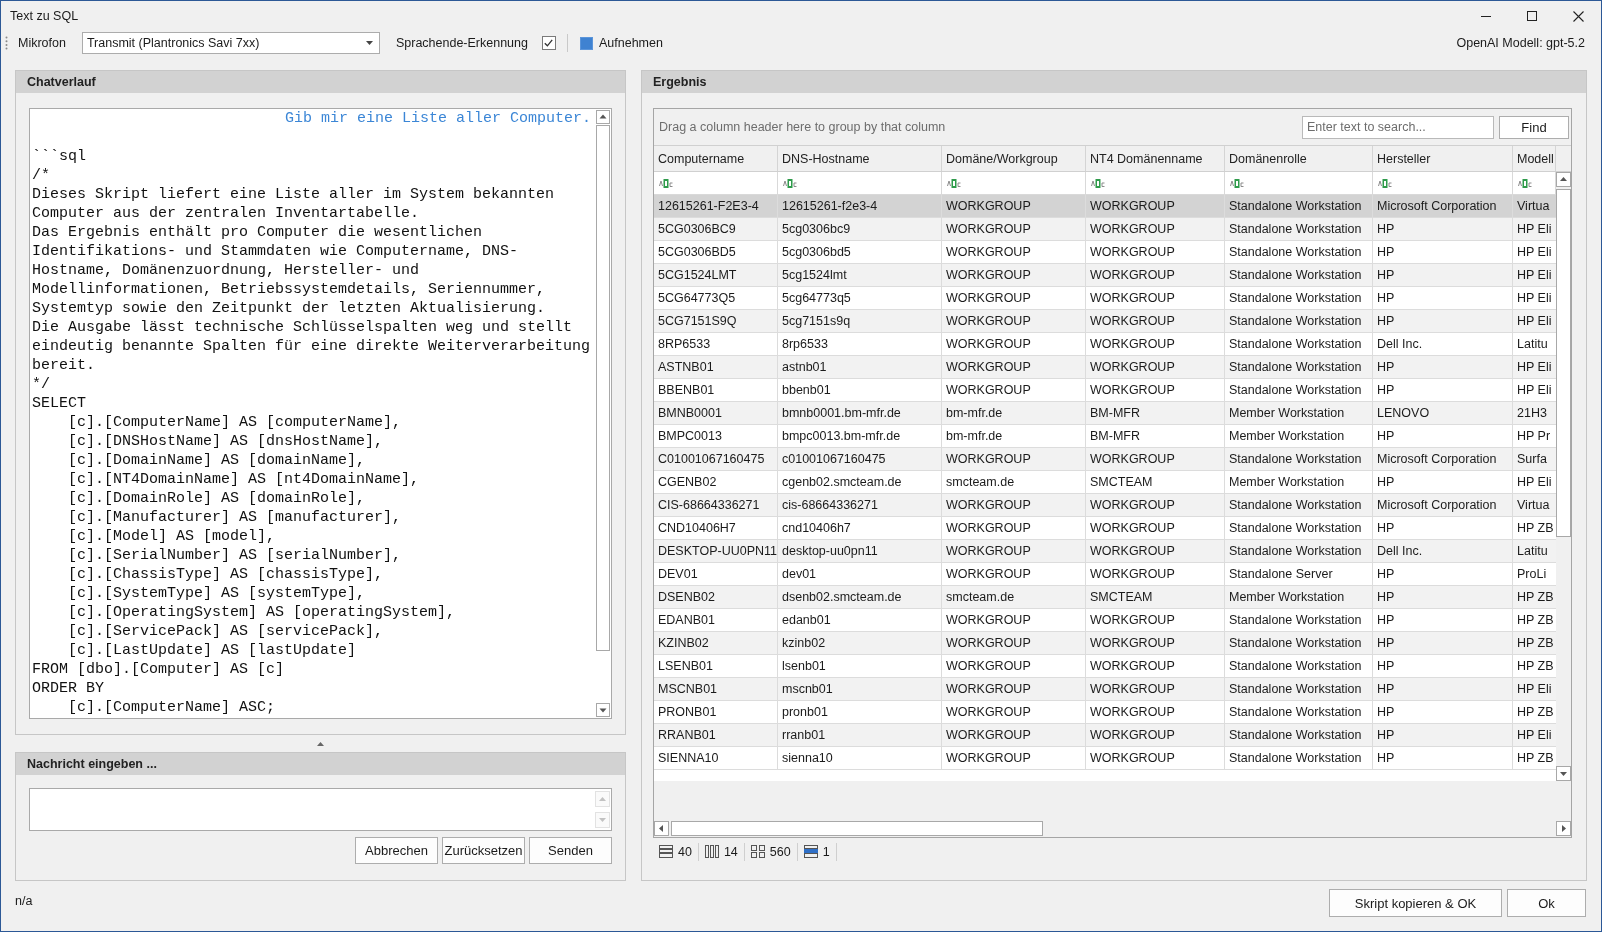 This screenshot has width=1602, height=932. What do you see at coordinates (1299, 574) in the screenshot?
I see `table-cell: Standalone Server` at bounding box center [1299, 574].